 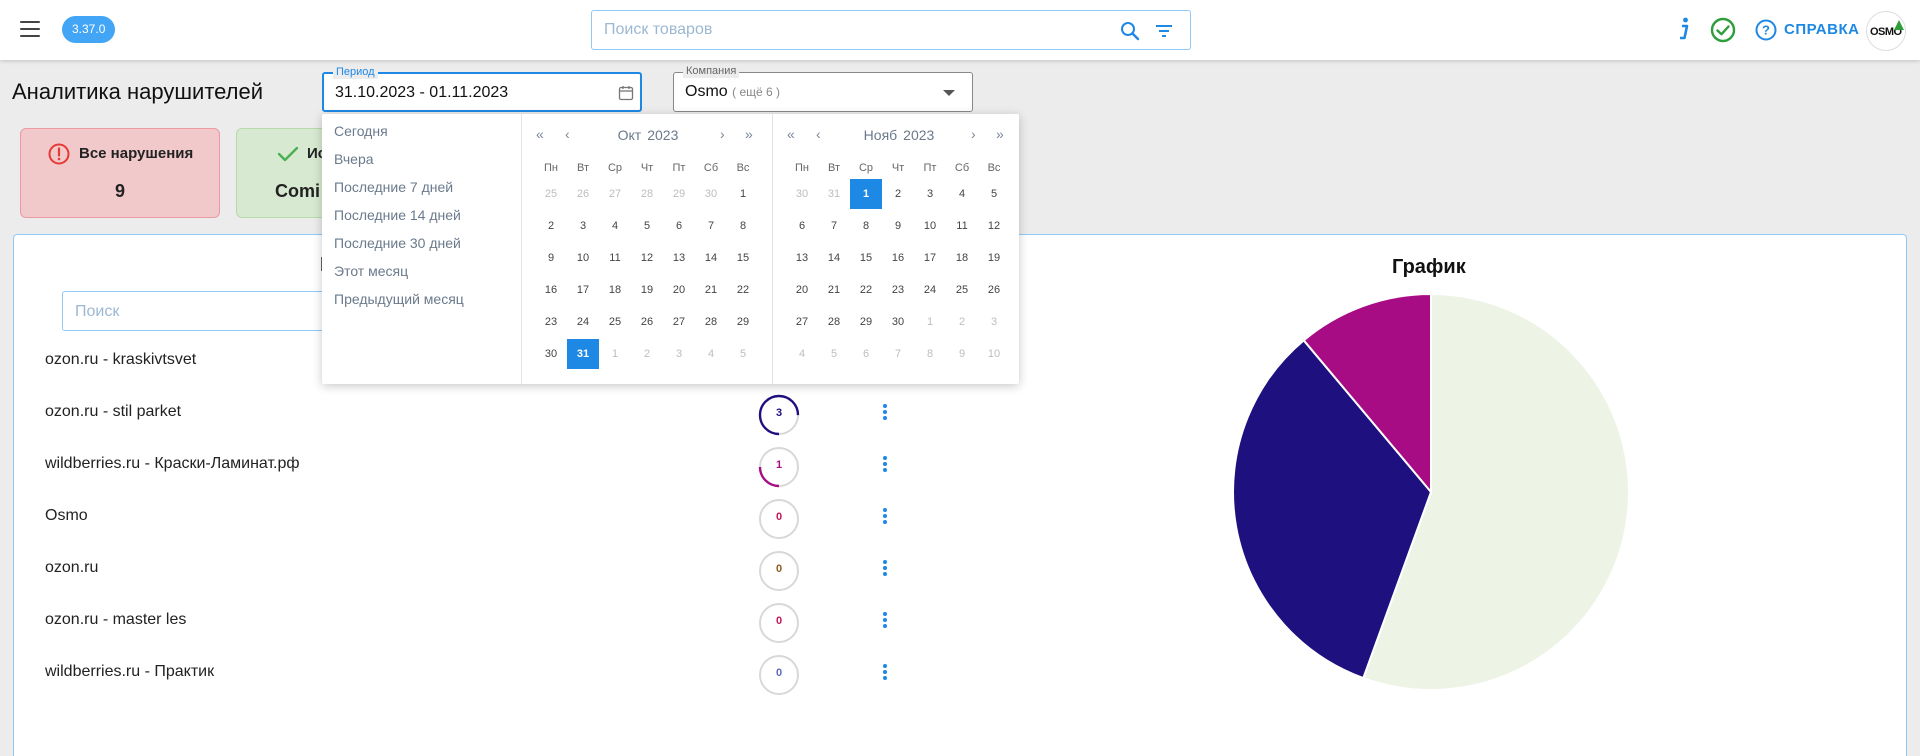 What do you see at coordinates (679, 258) in the screenshot?
I see `calendar-day: 13` at bounding box center [679, 258].